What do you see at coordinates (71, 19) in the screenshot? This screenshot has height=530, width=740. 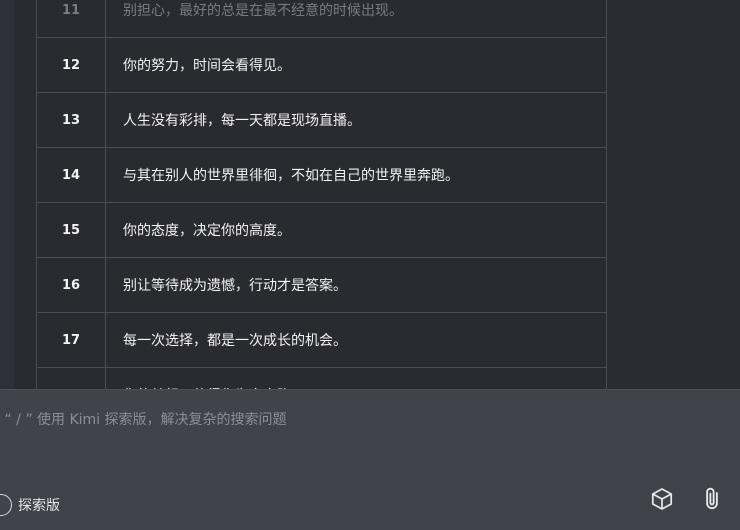 I see `row-number: 11` at bounding box center [71, 19].